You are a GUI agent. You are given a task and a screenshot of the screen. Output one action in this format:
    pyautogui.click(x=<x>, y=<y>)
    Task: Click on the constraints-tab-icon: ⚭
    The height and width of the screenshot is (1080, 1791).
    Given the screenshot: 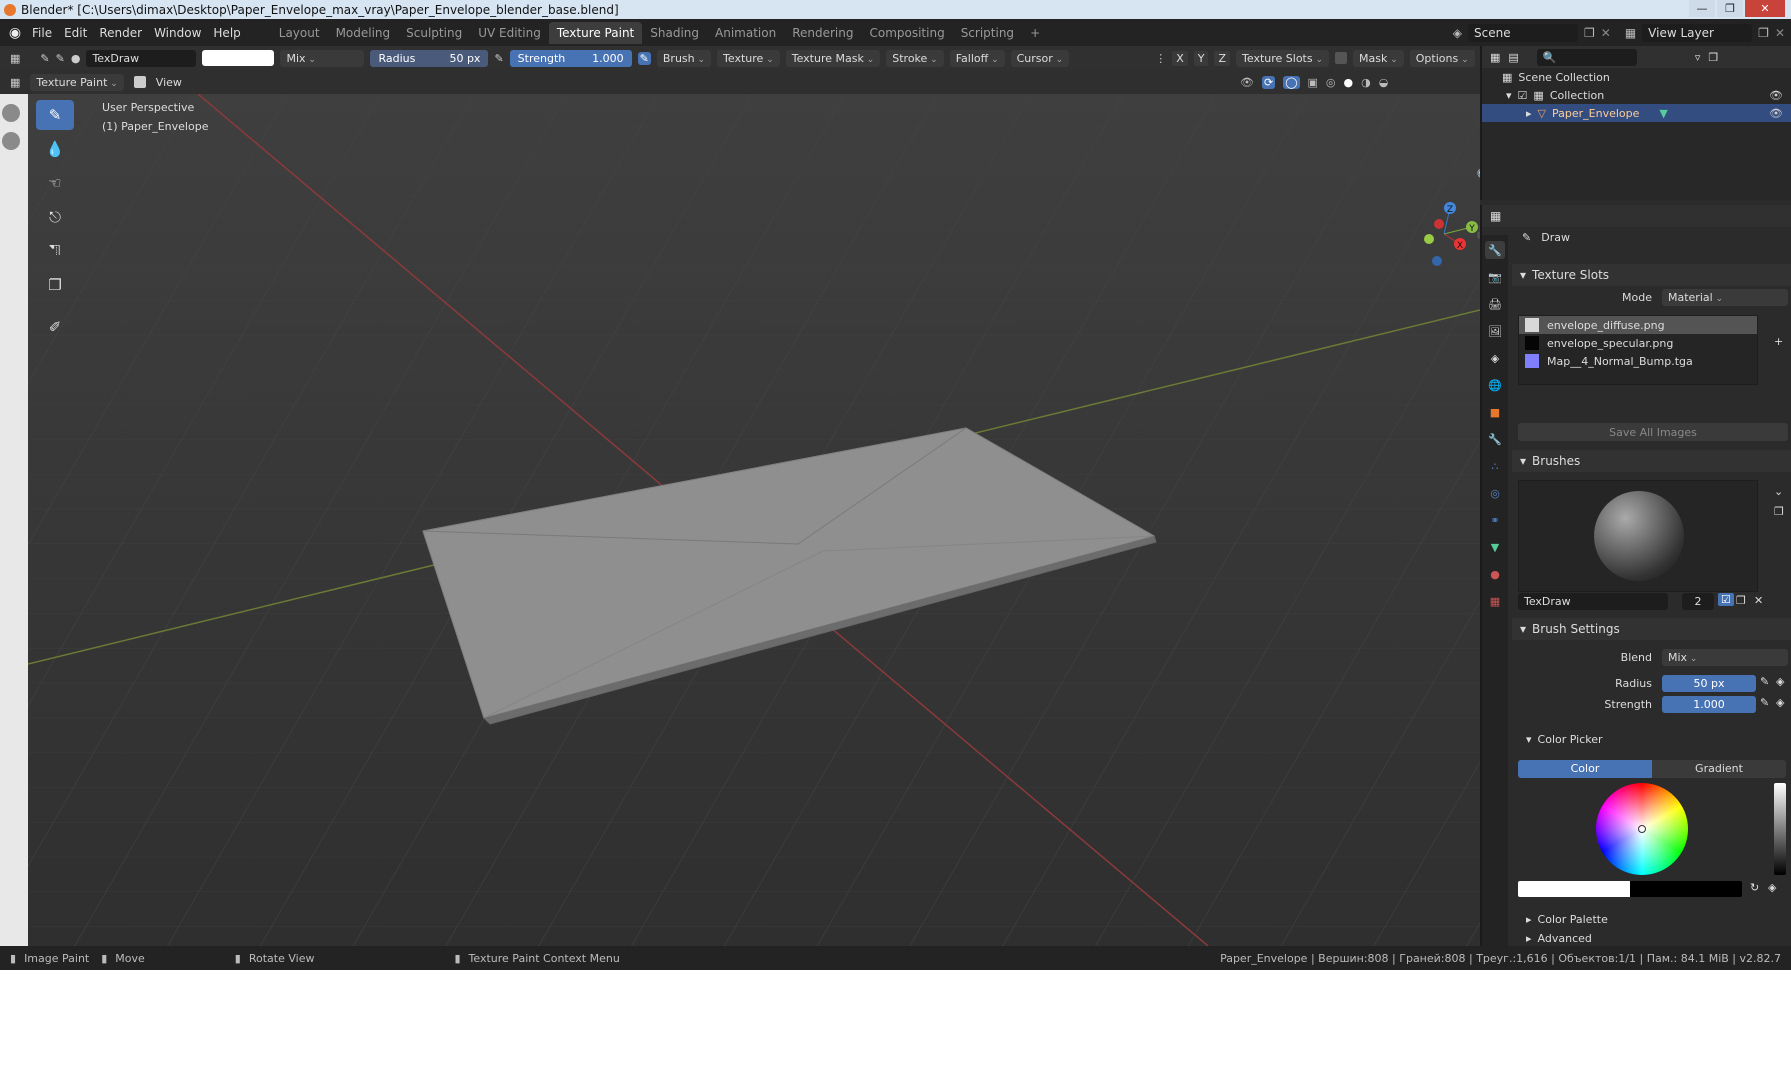 What is the action you would take?
    pyautogui.click(x=1495, y=520)
    